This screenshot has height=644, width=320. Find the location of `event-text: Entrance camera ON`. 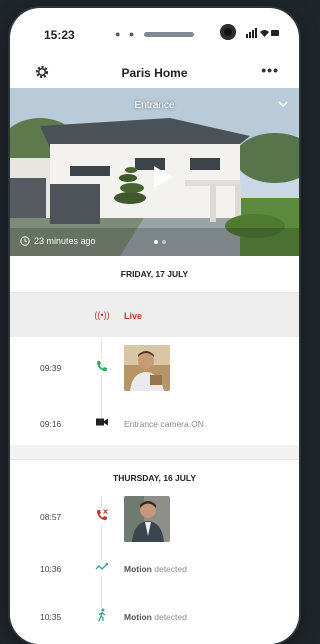

event-text: Entrance camera ON is located at coordinates (164, 424).